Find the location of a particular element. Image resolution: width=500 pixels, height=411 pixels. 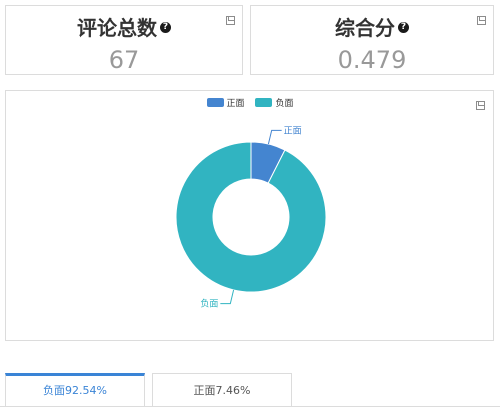

overall-score-title-text: 综合分 is located at coordinates (365, 28).